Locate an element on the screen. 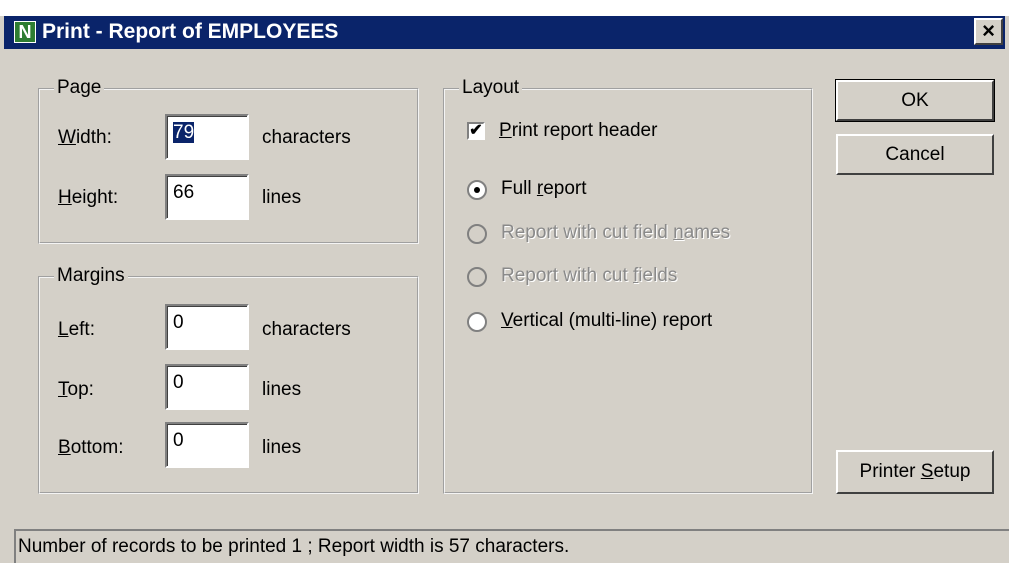 This screenshot has width=1009, height=563. bottom-unit: lines is located at coordinates (282, 447).